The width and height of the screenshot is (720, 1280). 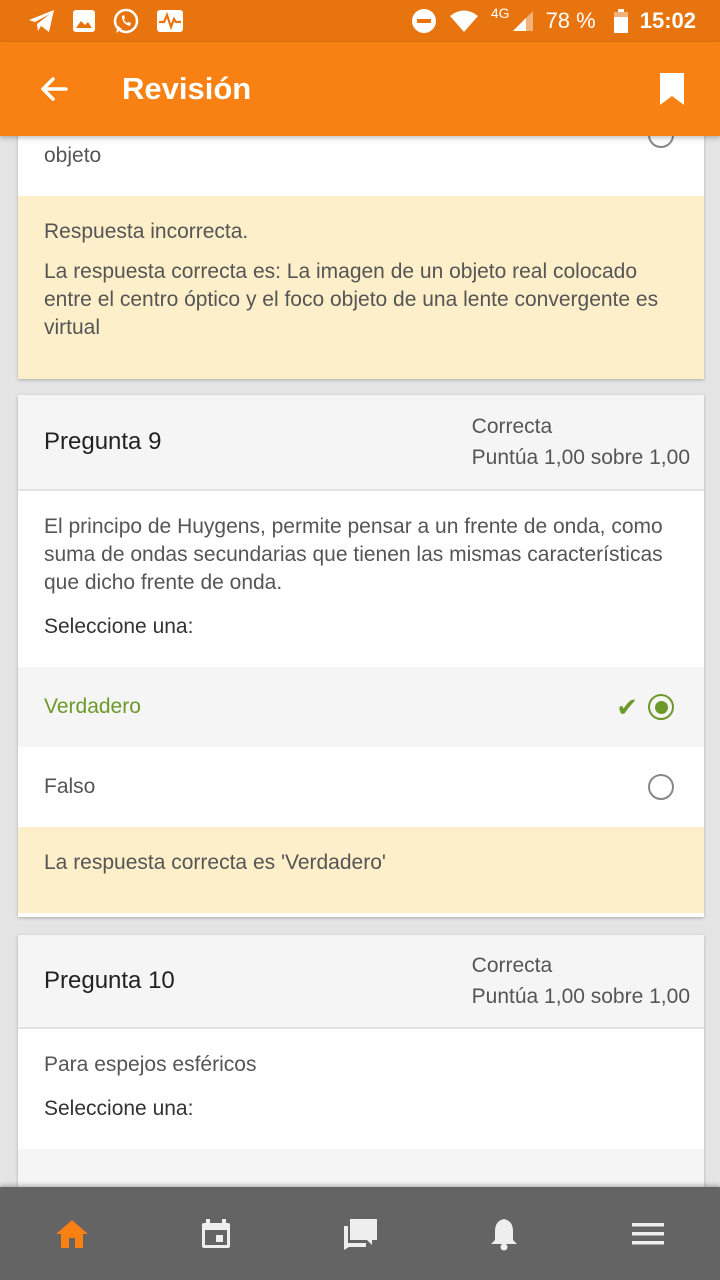 What do you see at coordinates (661, 707) in the screenshot?
I see `radio-checked` at bounding box center [661, 707].